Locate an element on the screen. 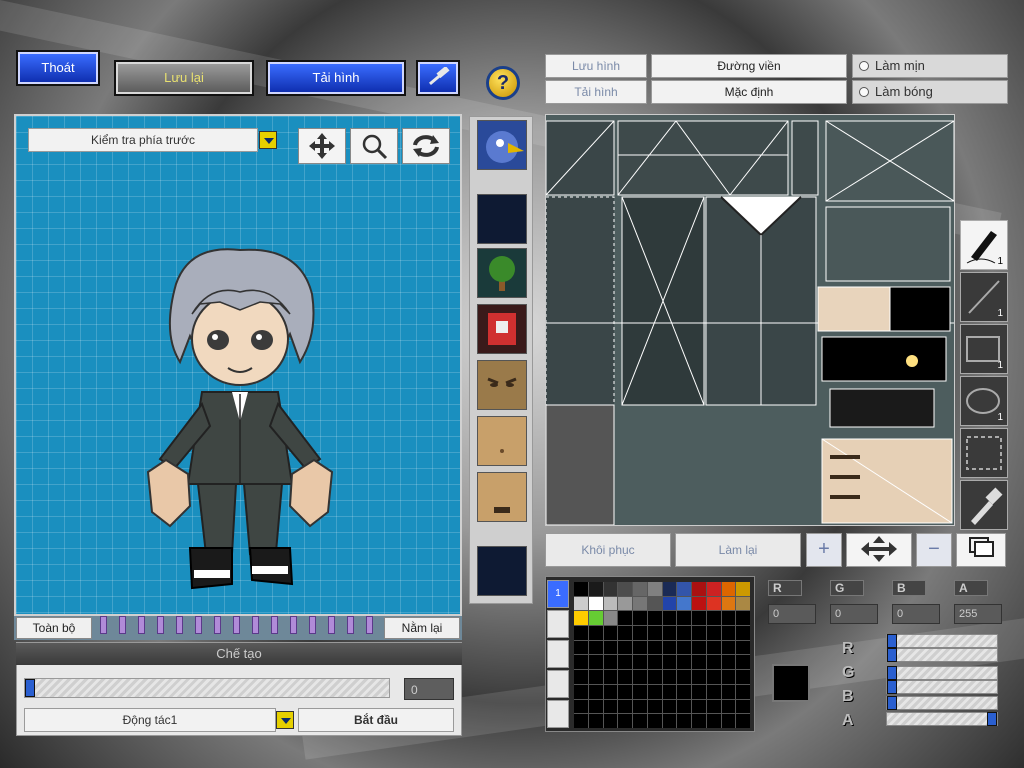 The height and width of the screenshot is (768, 1024). smooth-option: Làm mịn is located at coordinates (930, 66).